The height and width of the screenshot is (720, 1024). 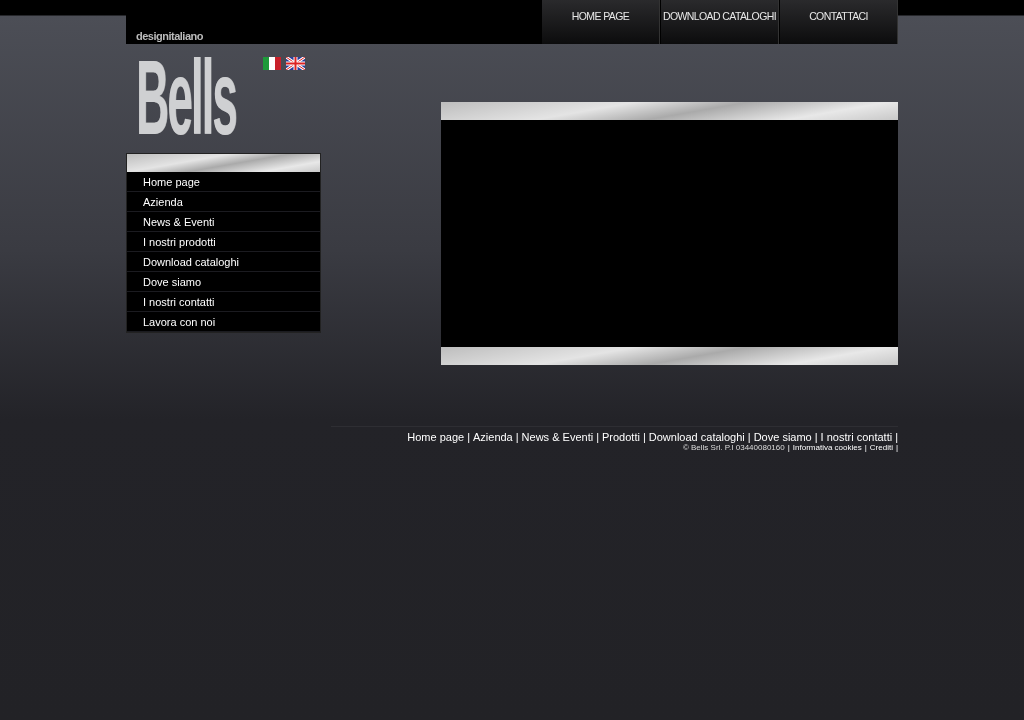 What do you see at coordinates (600, 22) in the screenshot?
I see `nav-button: HOME PAGE` at bounding box center [600, 22].